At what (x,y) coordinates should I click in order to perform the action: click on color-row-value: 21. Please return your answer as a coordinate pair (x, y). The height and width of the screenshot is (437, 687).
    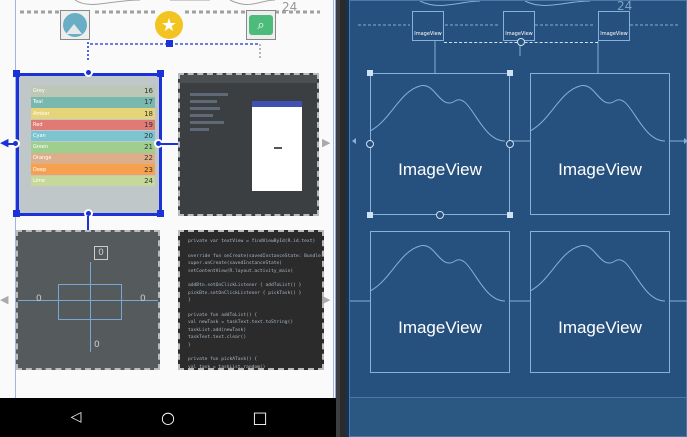
    Looking at the image, I should click on (148, 147).